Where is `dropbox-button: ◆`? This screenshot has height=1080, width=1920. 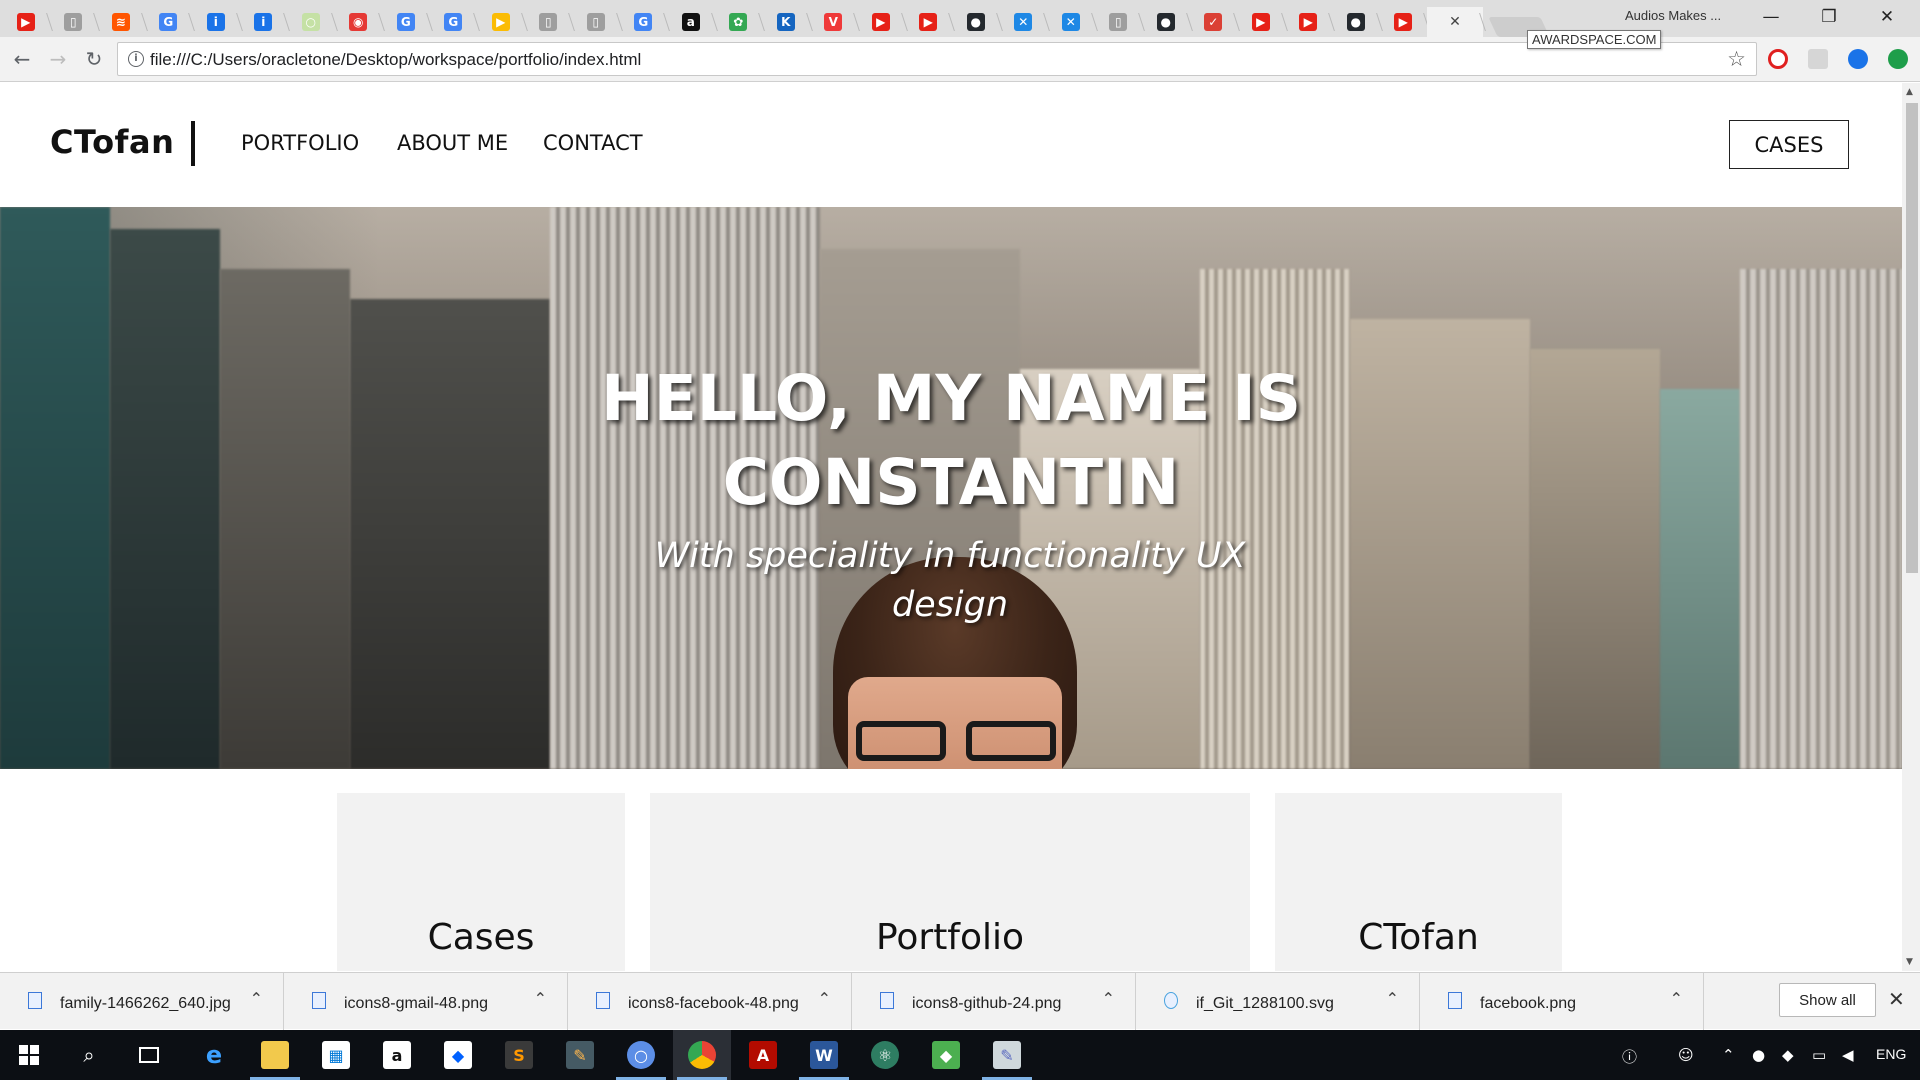
dropbox-button: ◆ is located at coordinates (458, 1055).